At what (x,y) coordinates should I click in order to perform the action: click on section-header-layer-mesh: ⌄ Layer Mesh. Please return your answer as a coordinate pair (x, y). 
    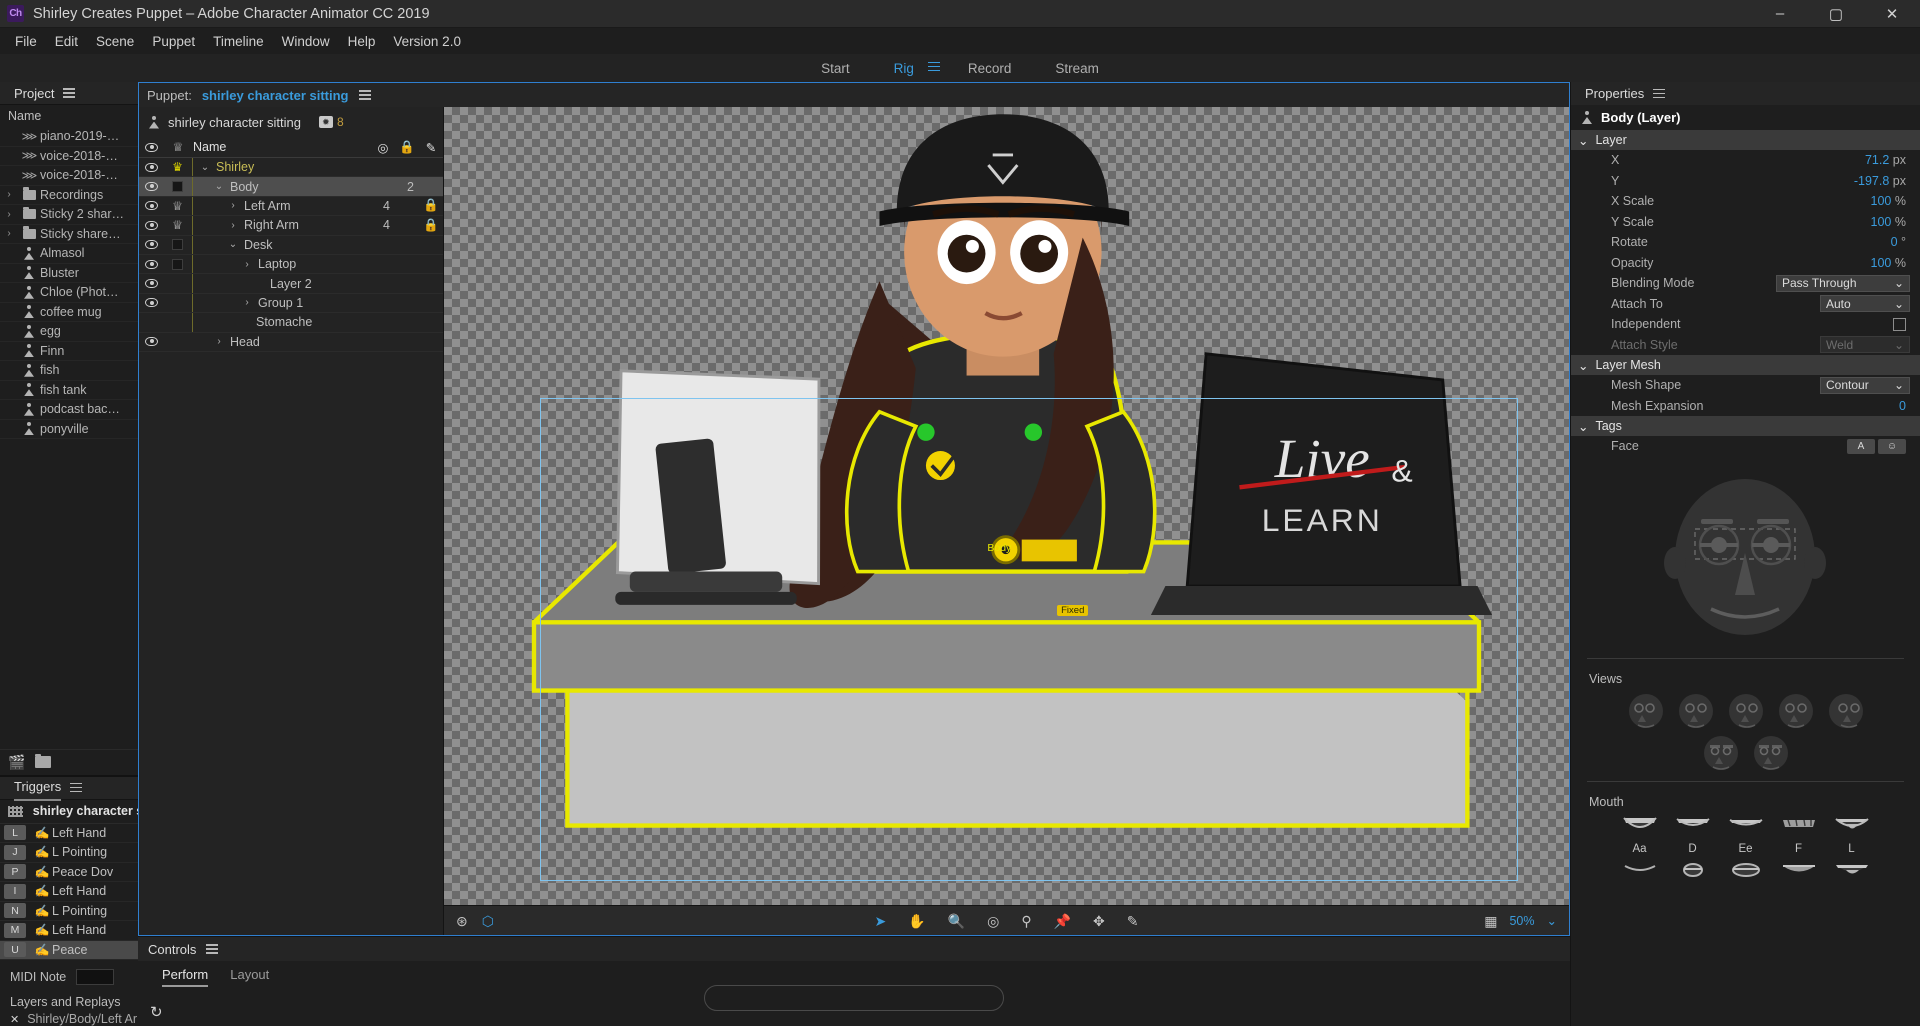
    Looking at the image, I should click on (1745, 365).